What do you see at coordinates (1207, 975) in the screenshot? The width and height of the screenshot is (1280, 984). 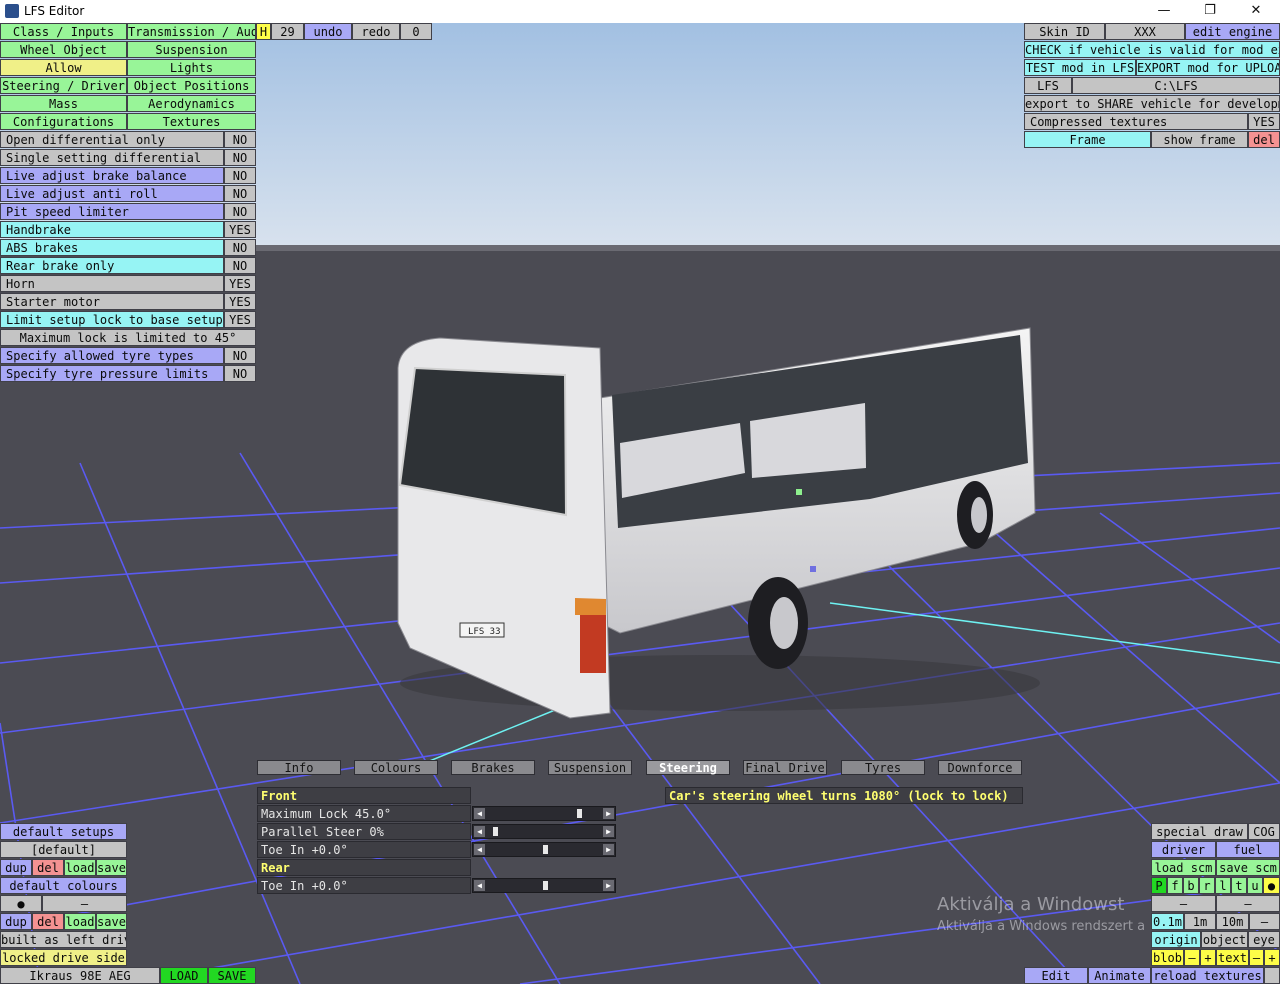 I see `reload-textures-button: reload textures` at bounding box center [1207, 975].